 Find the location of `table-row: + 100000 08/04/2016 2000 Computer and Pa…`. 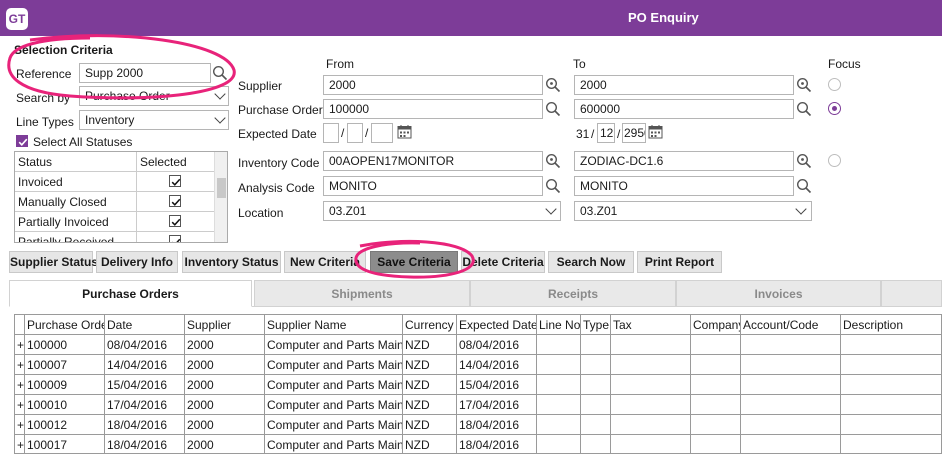

table-row: + 100000 08/04/2016 2000 Computer and Pa… is located at coordinates (478, 345).